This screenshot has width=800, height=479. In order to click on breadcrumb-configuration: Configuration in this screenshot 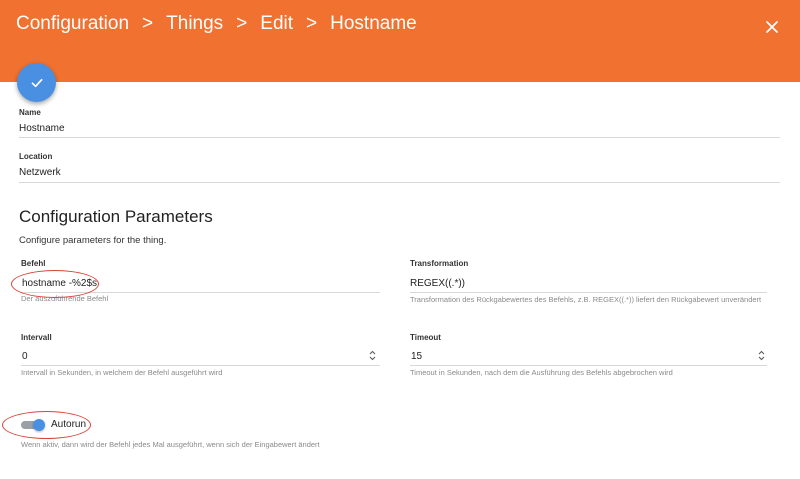, I will do `click(72, 24)`.